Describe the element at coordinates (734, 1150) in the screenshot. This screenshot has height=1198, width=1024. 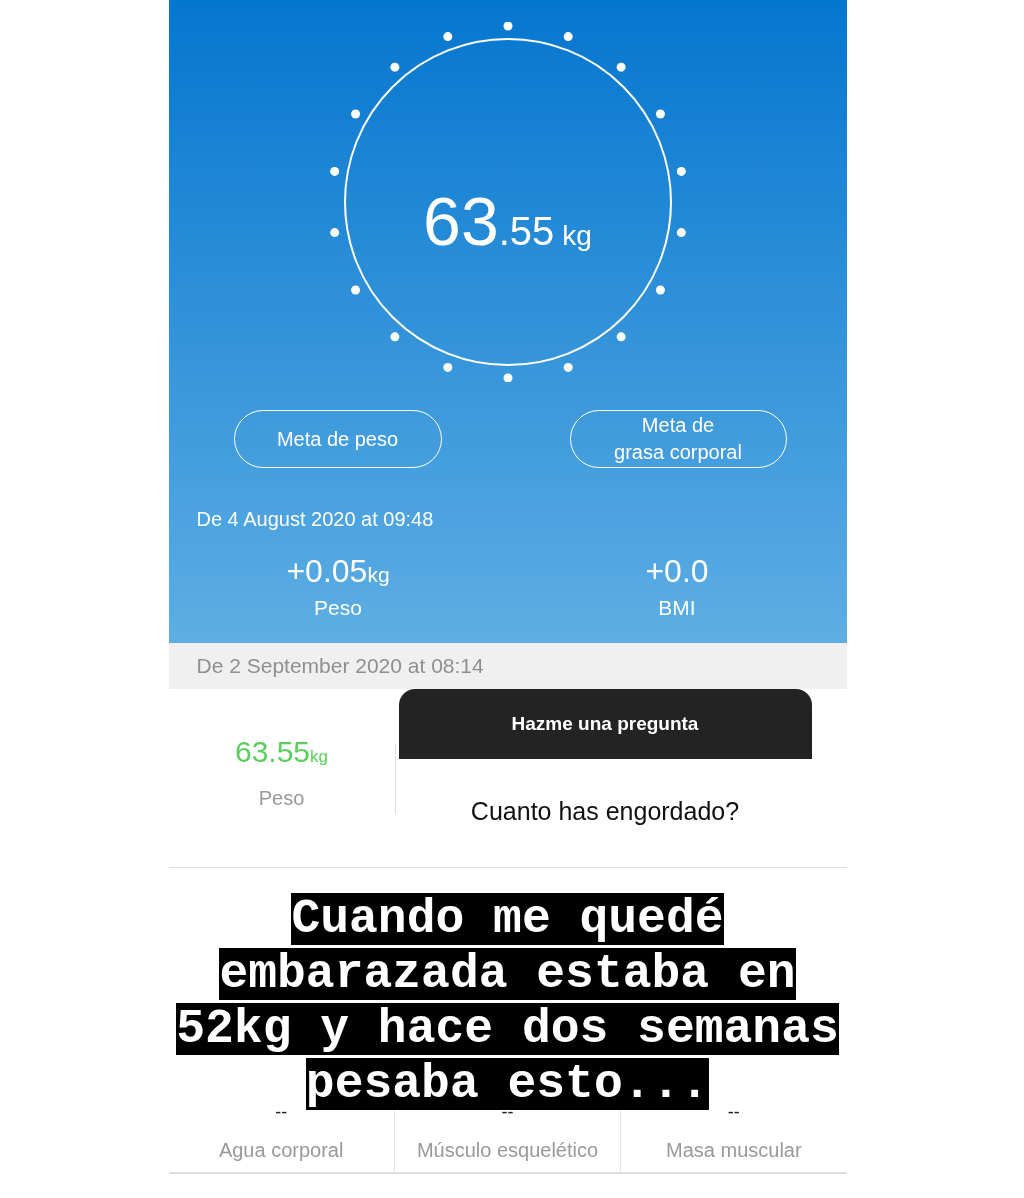
I see `metric-label: Masa muscular` at that location.